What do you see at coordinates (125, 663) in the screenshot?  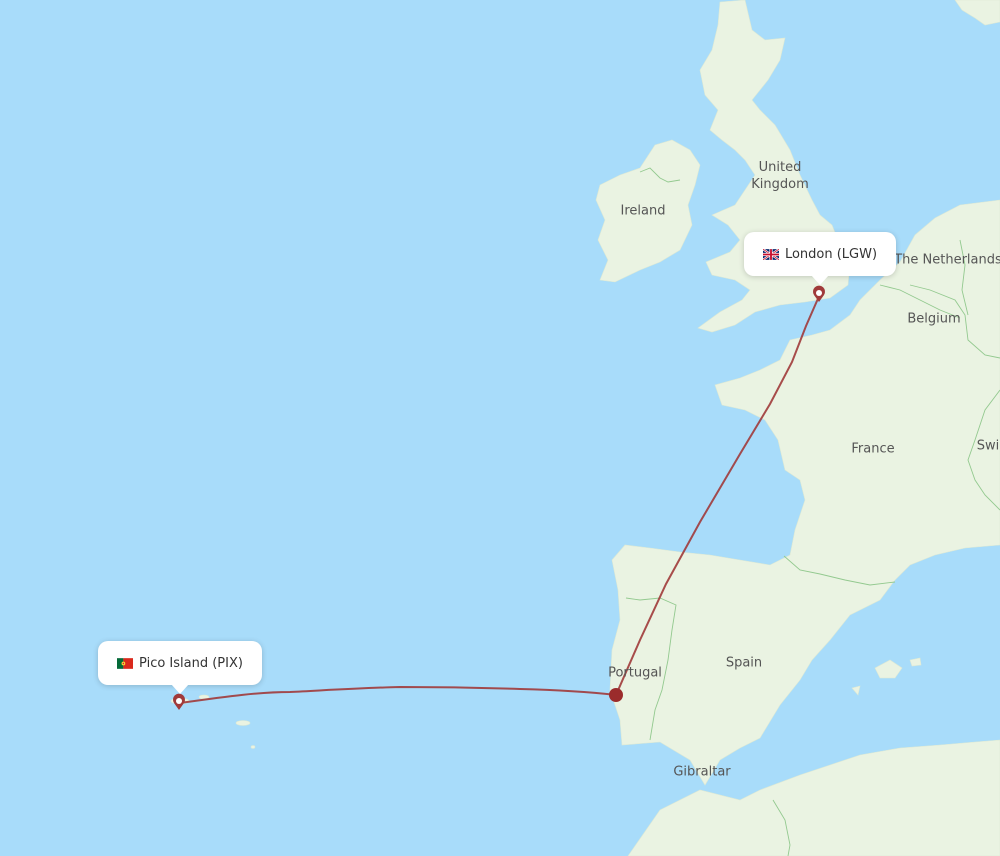 I see `portugal-flag-icon` at bounding box center [125, 663].